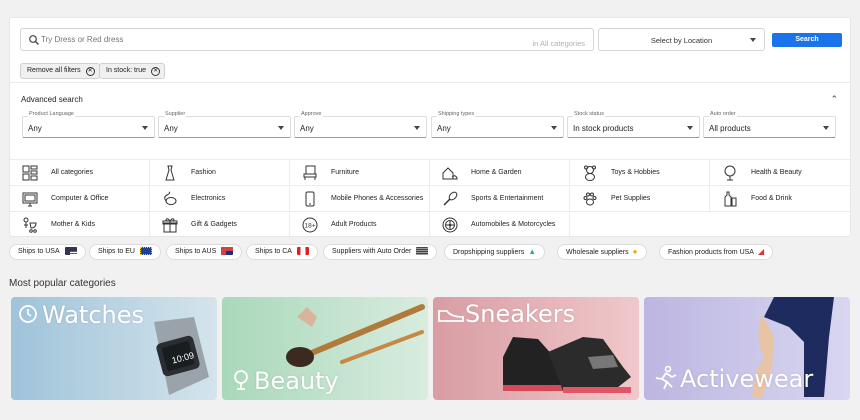 The height and width of the screenshot is (420, 860). Describe the element at coordinates (93, 315) in the screenshot. I see `card-label: Watches` at that location.